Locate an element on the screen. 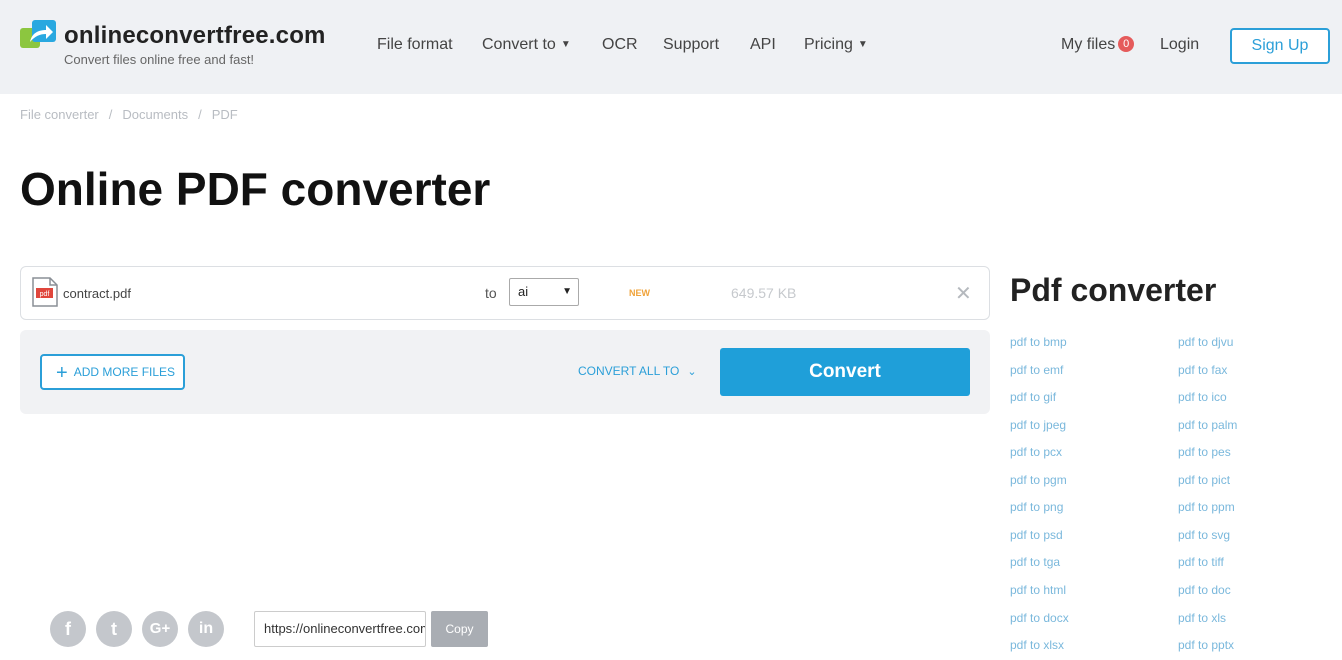 The width and height of the screenshot is (1342, 660). nav-file-format: File format is located at coordinates (415, 45).